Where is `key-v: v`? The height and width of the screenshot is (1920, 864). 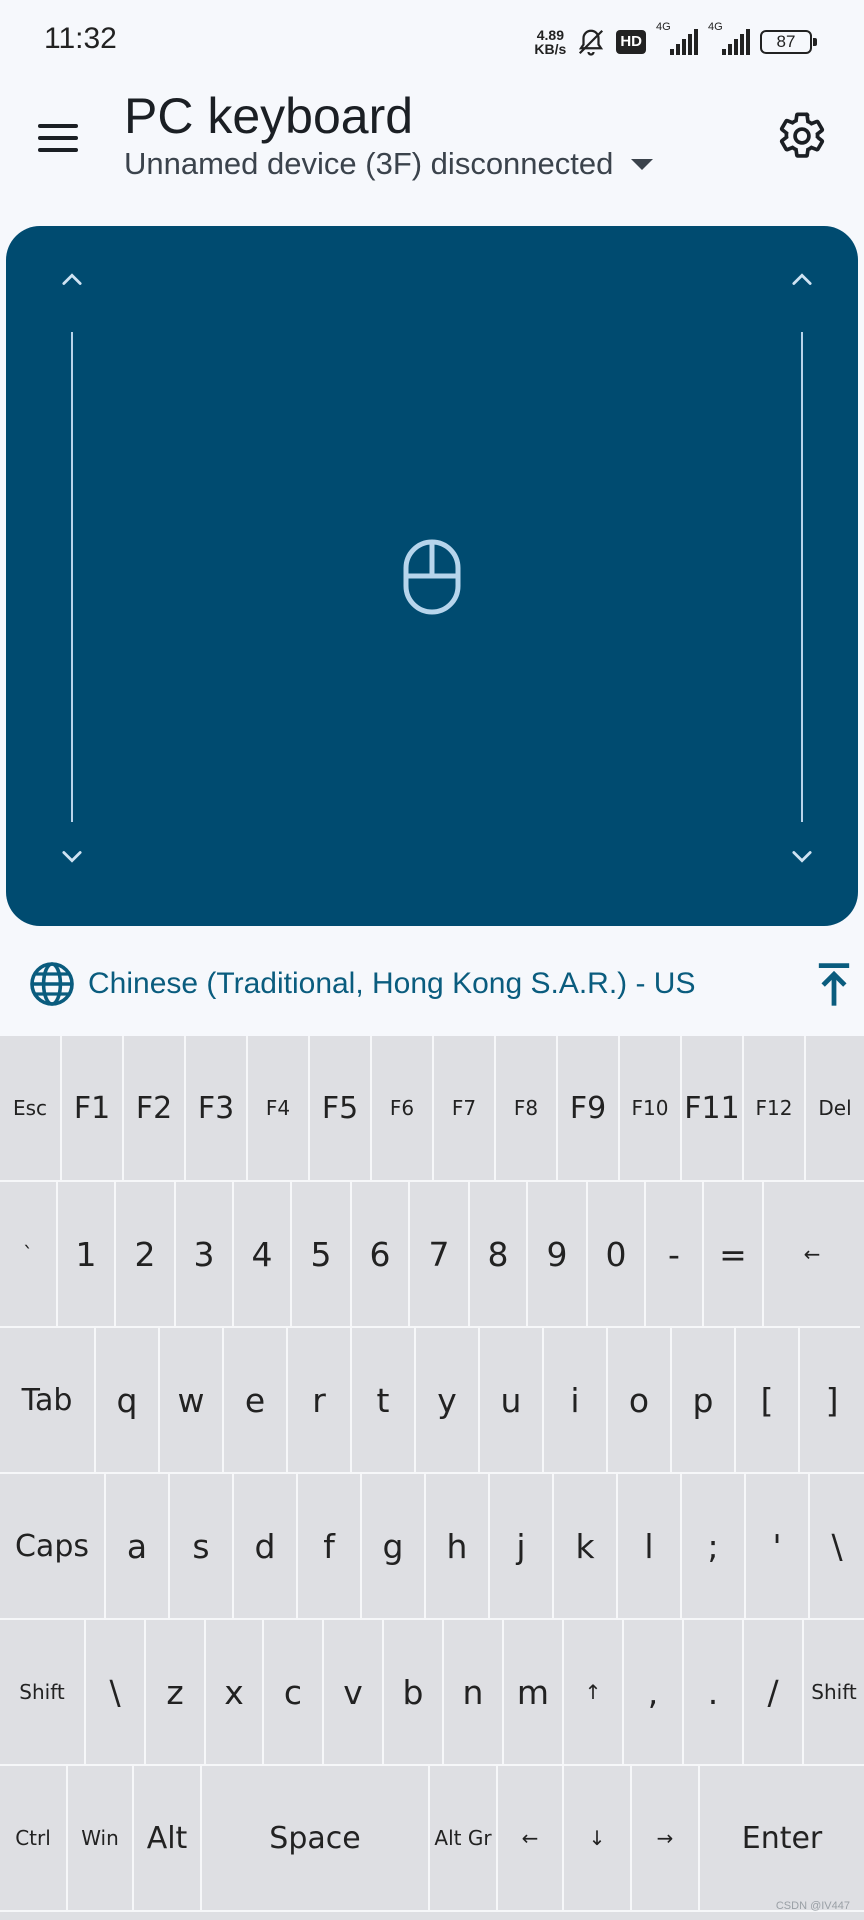 key-v: v is located at coordinates (354, 1693).